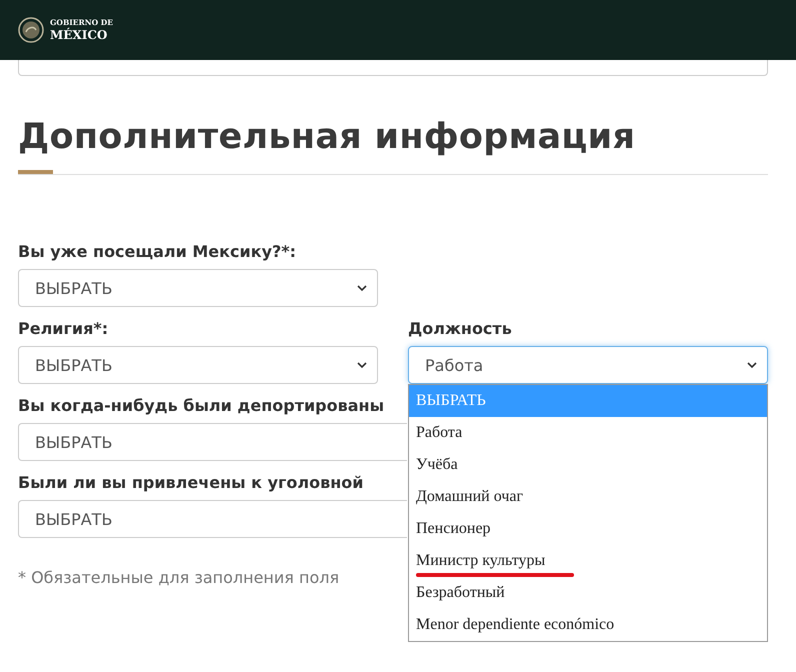 This screenshot has height=672, width=796. What do you see at coordinates (31, 30) in the screenshot?
I see `emblem-icon` at bounding box center [31, 30].